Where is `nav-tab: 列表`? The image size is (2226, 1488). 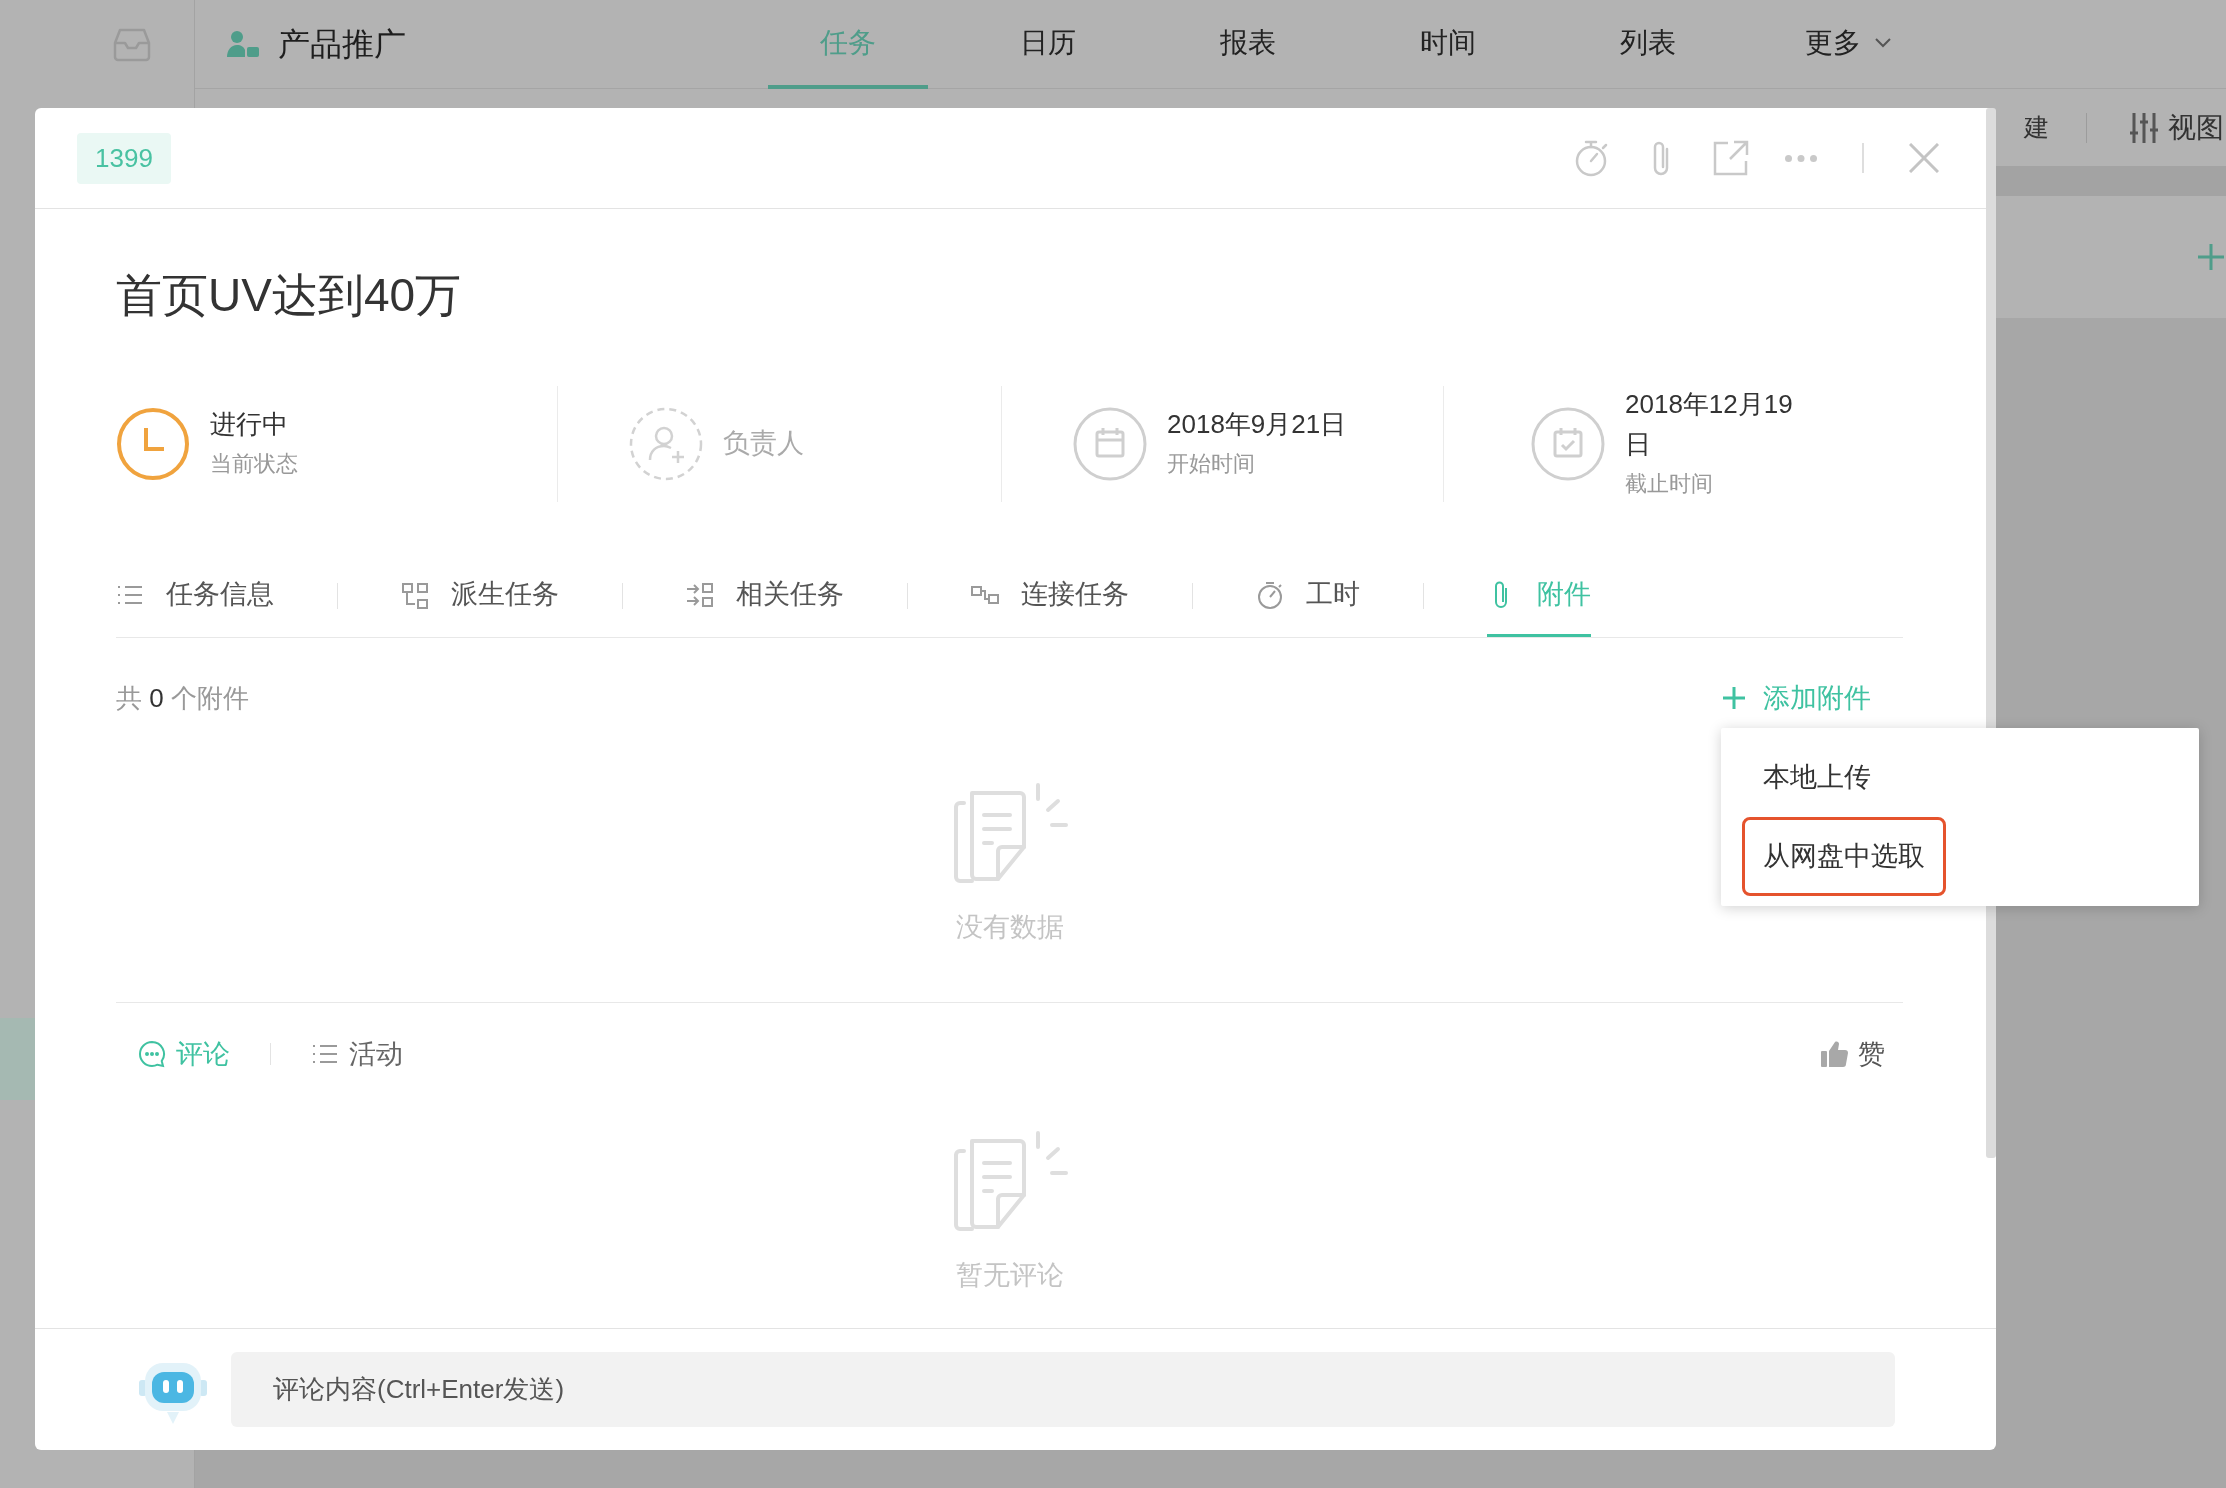
nav-tab: 列表 is located at coordinates (1648, 44).